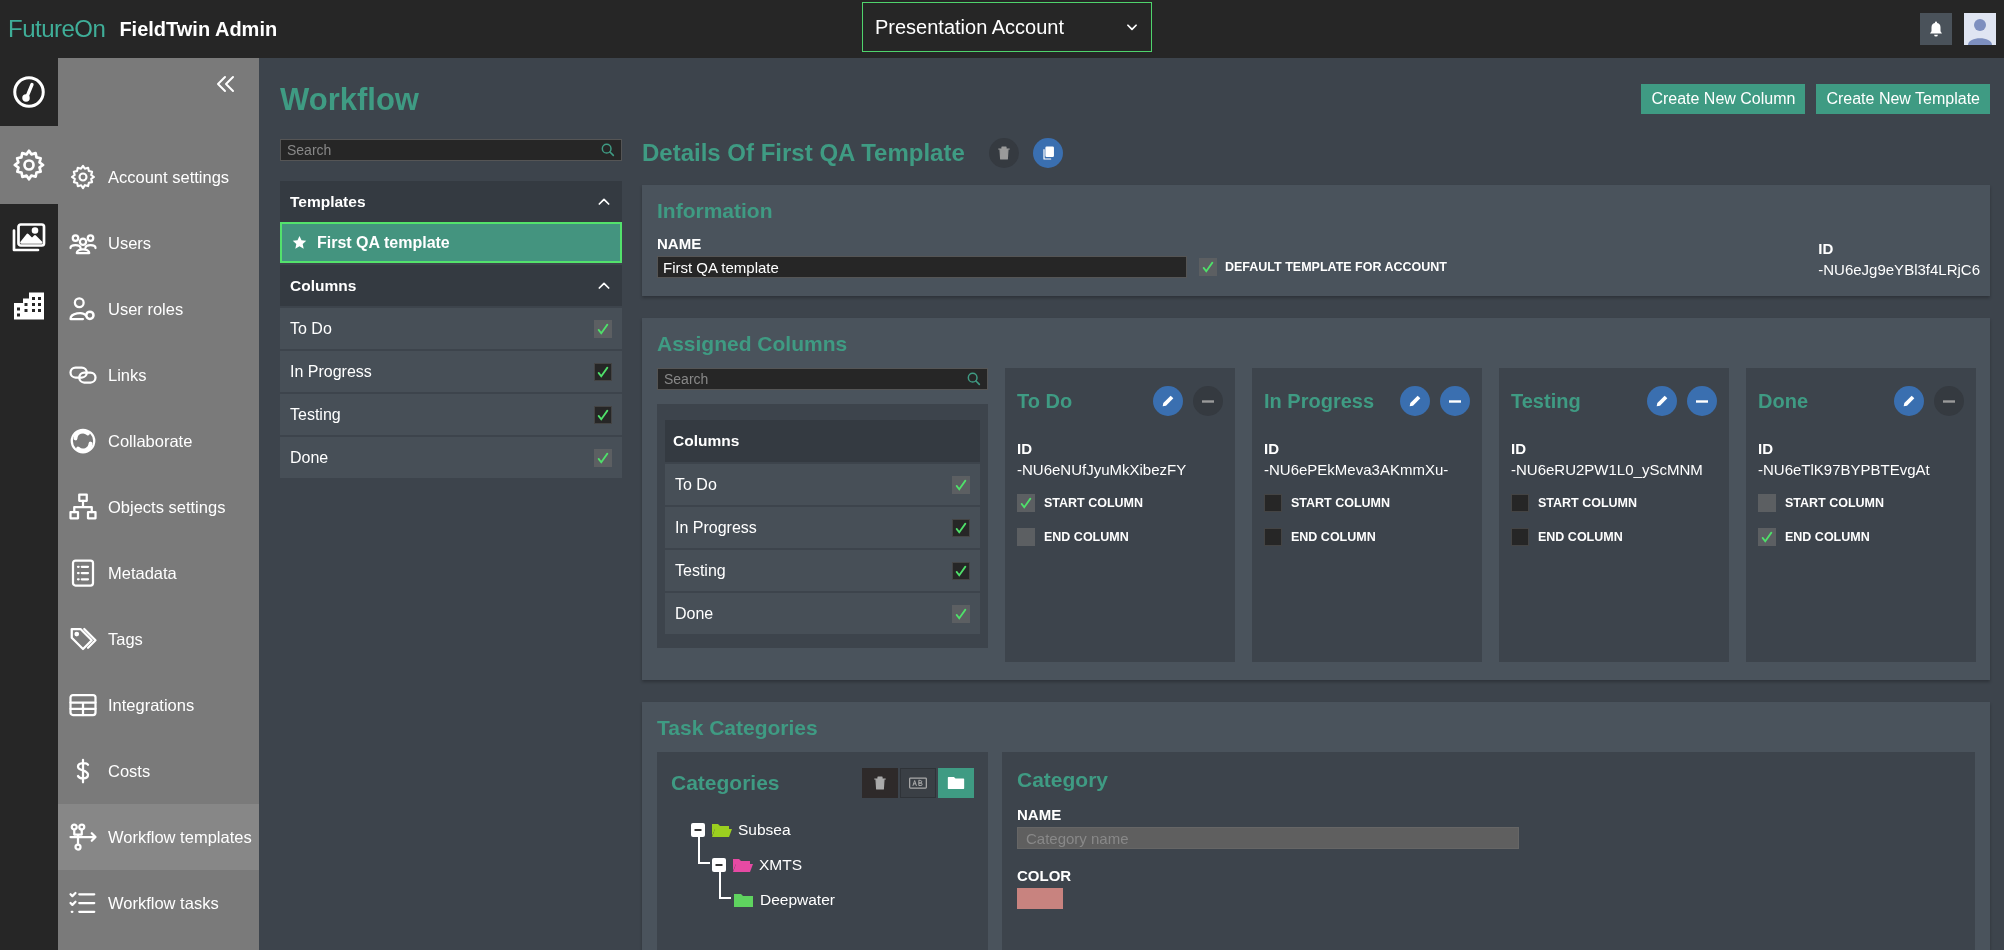  What do you see at coordinates (158, 903) in the screenshot?
I see `sidebar-item: Workflow tasks` at bounding box center [158, 903].